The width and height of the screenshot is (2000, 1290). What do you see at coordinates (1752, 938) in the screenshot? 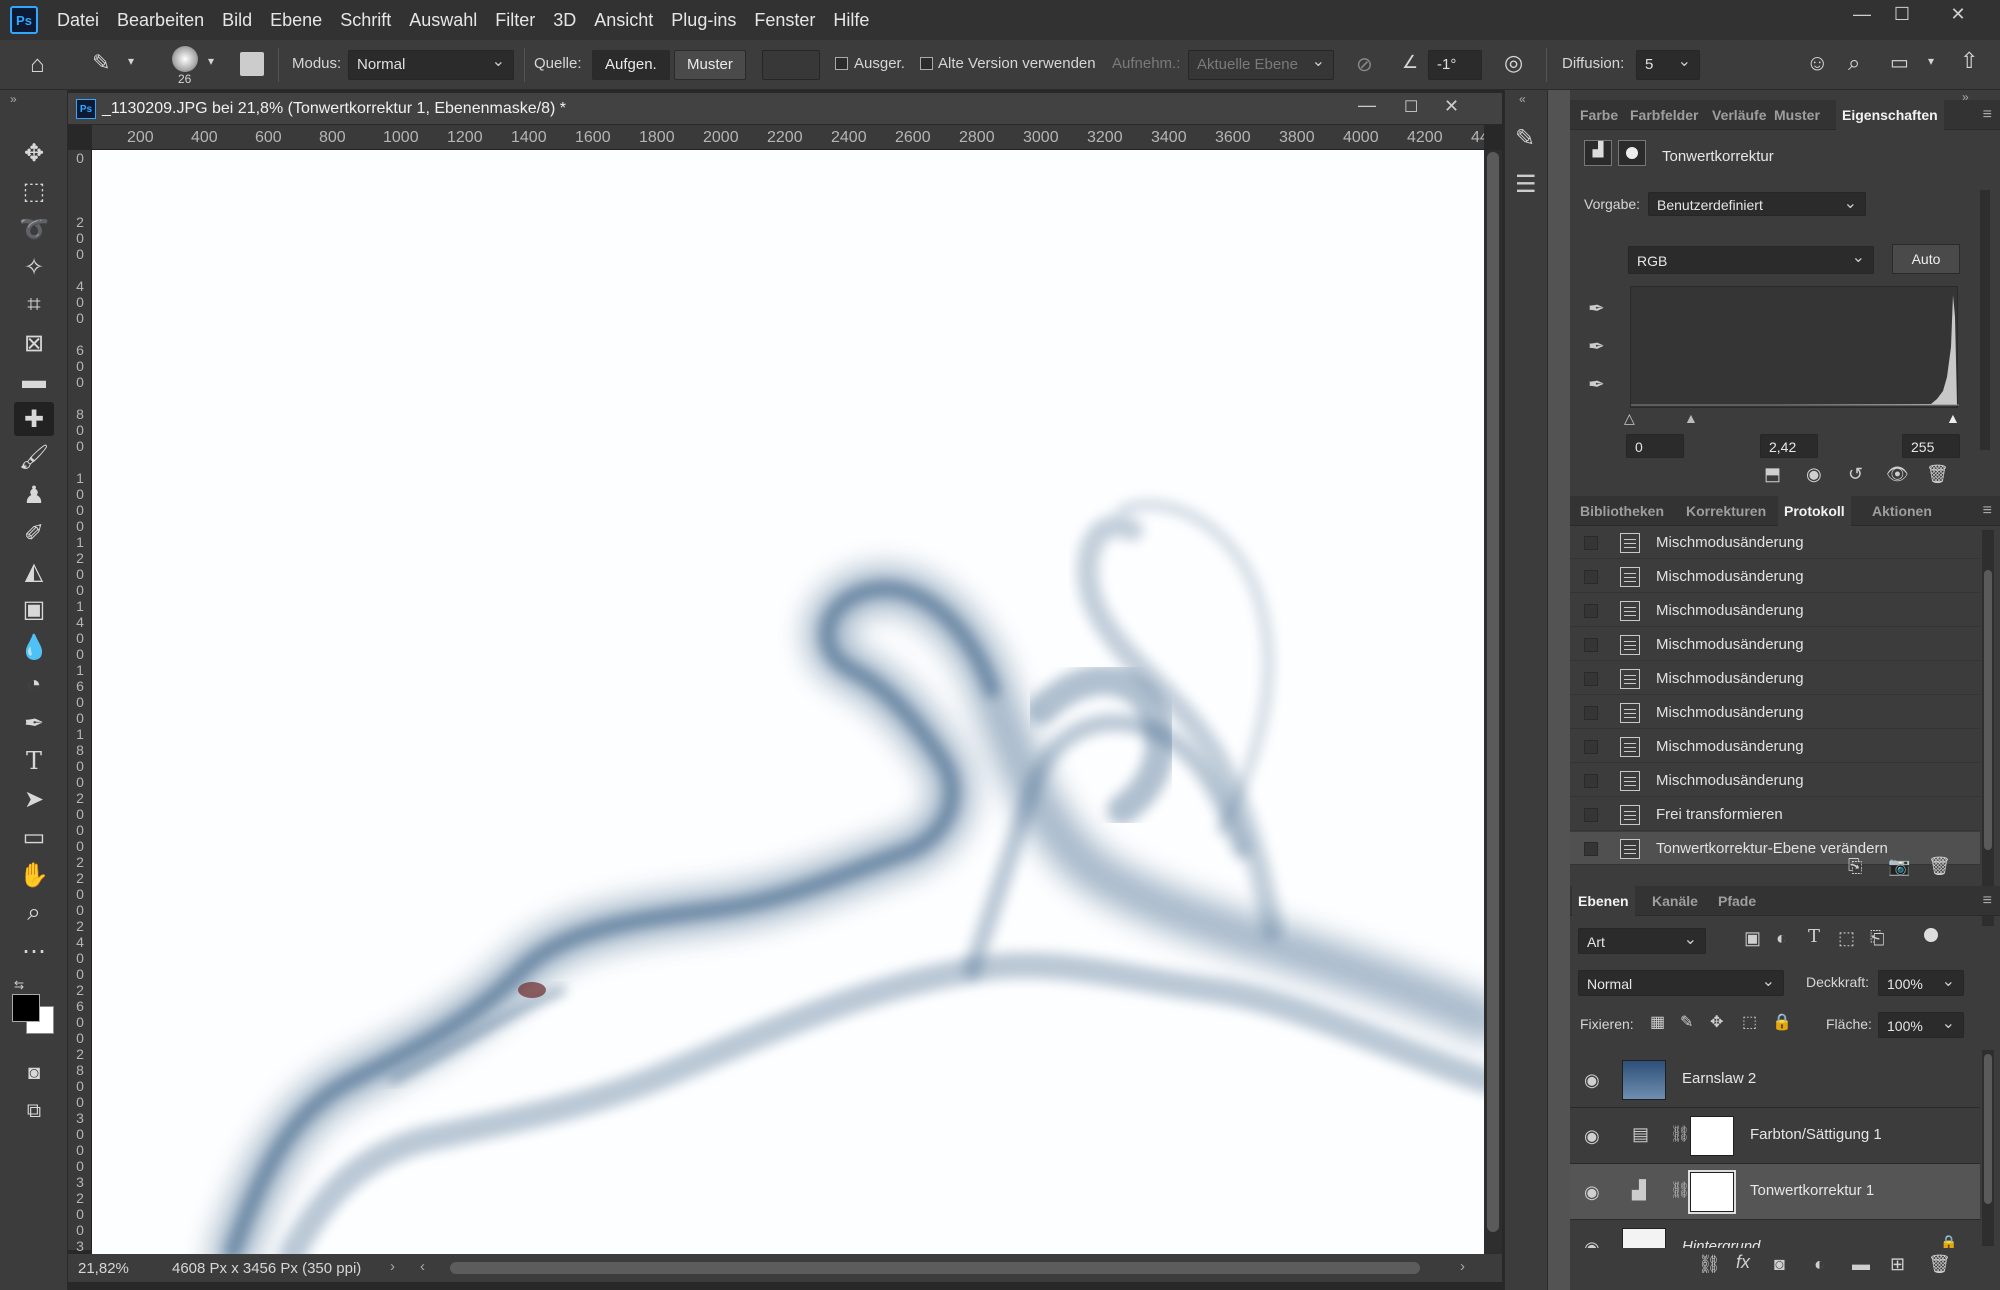
I see `filter-pixel-icon: ▣` at bounding box center [1752, 938].